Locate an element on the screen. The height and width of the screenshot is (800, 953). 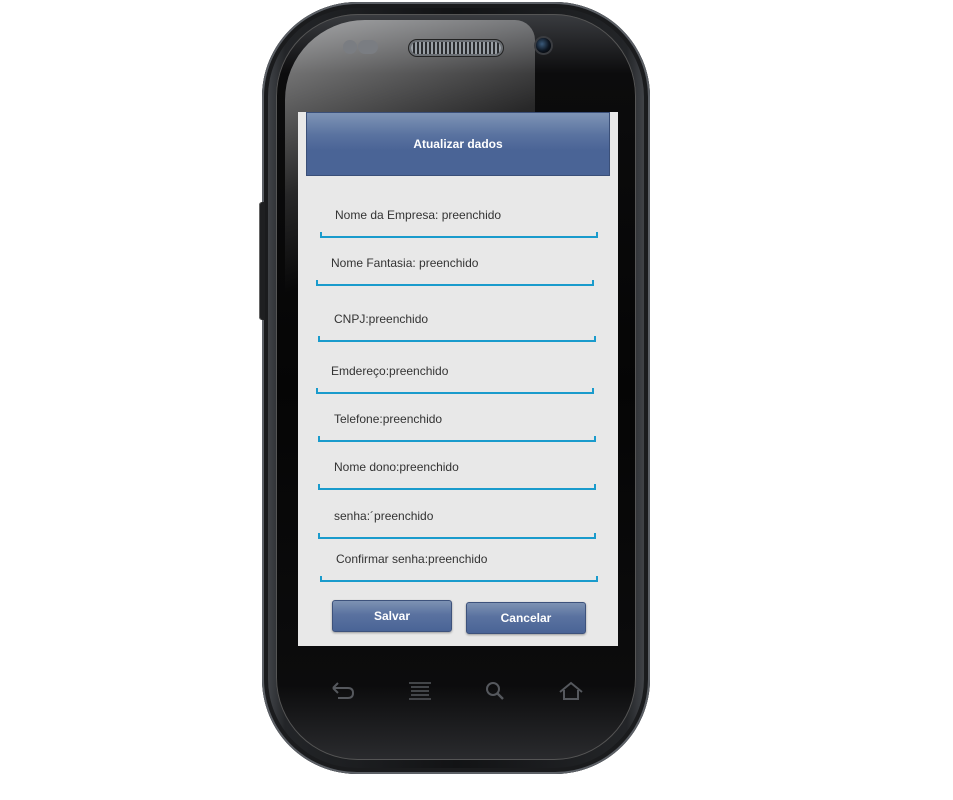
password-field: senha:´preenchido is located at coordinates (457, 524).